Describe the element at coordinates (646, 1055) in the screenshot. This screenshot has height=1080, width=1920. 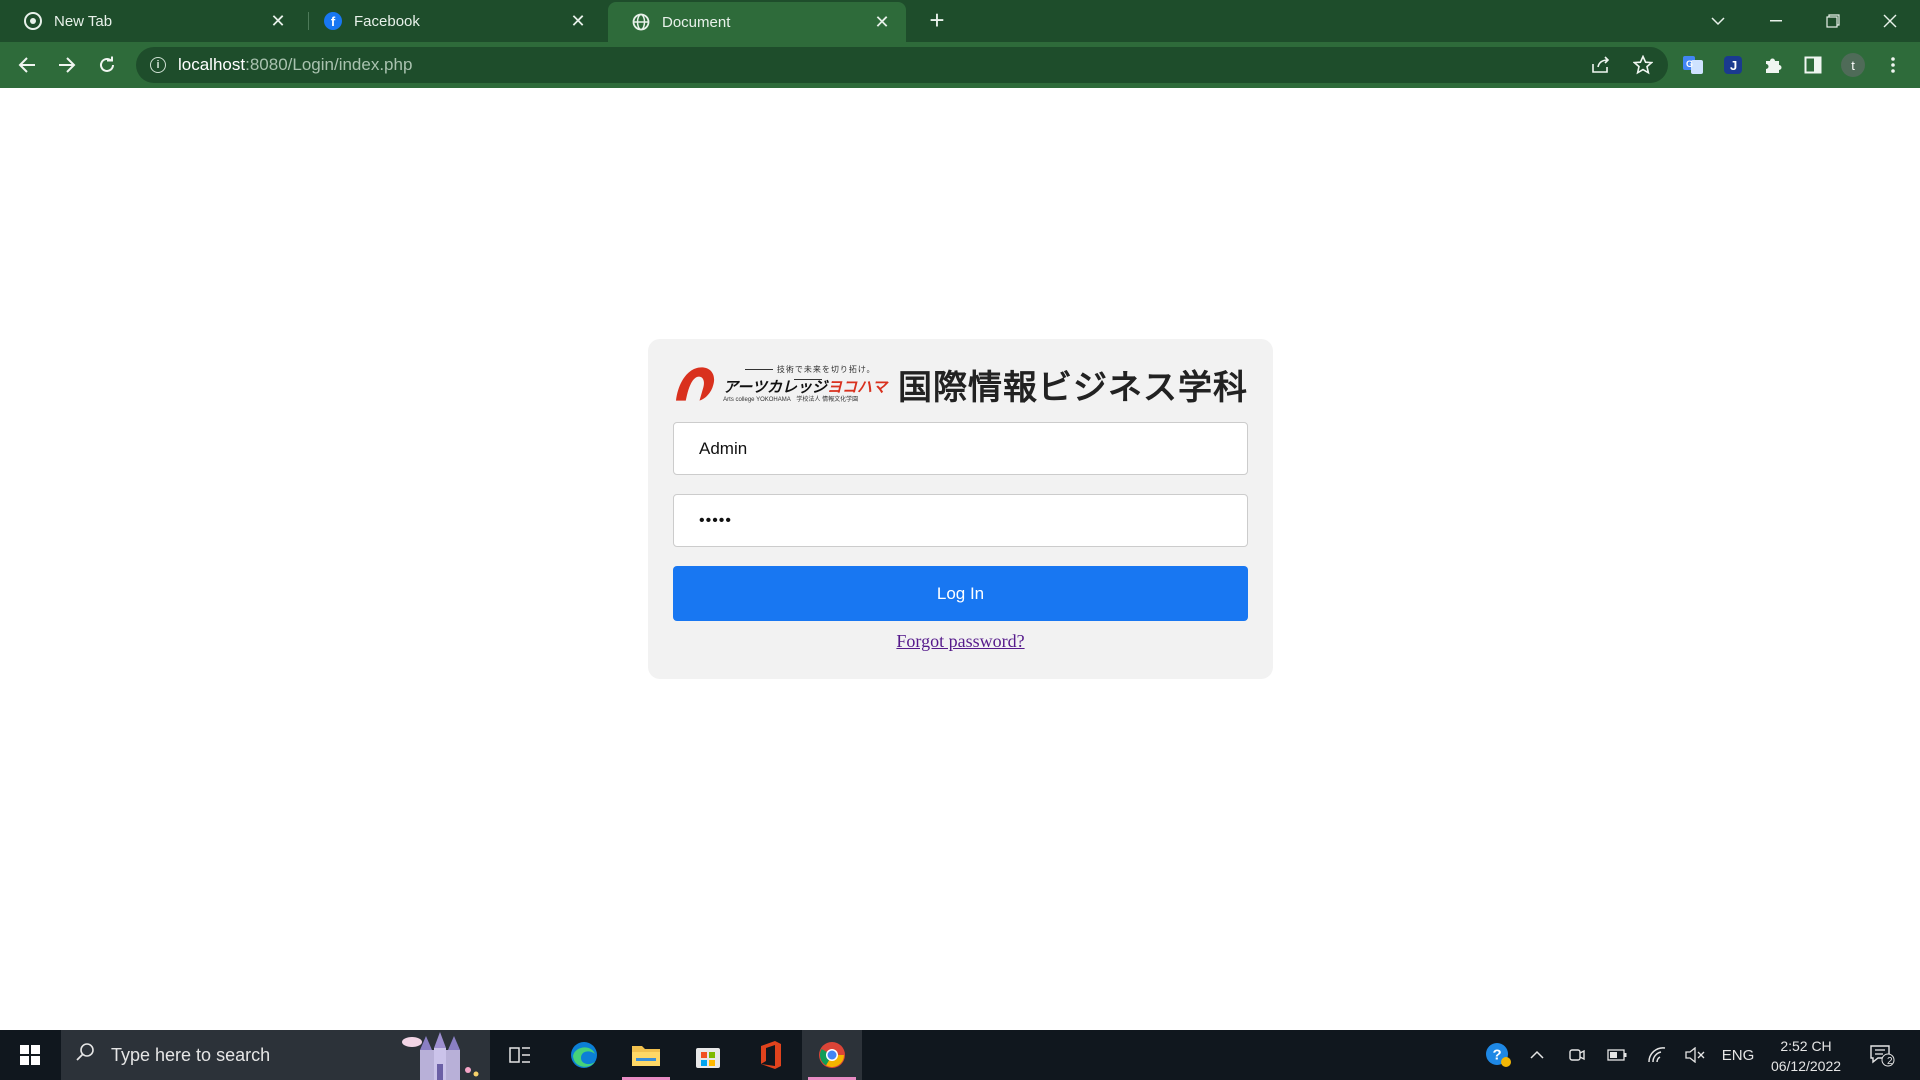
I see `file-explorer-icon` at that location.